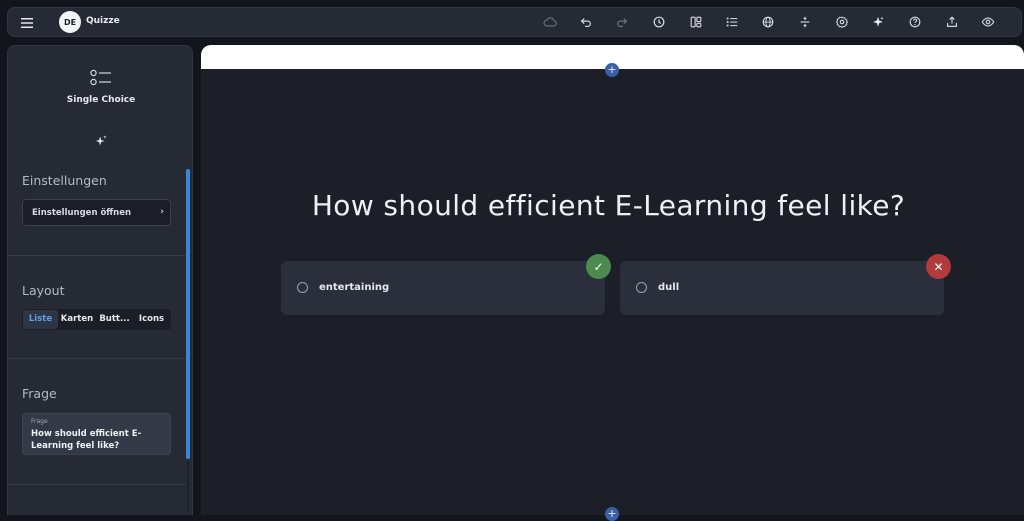  I want to click on question-type-label: Single Choice, so click(101, 100).